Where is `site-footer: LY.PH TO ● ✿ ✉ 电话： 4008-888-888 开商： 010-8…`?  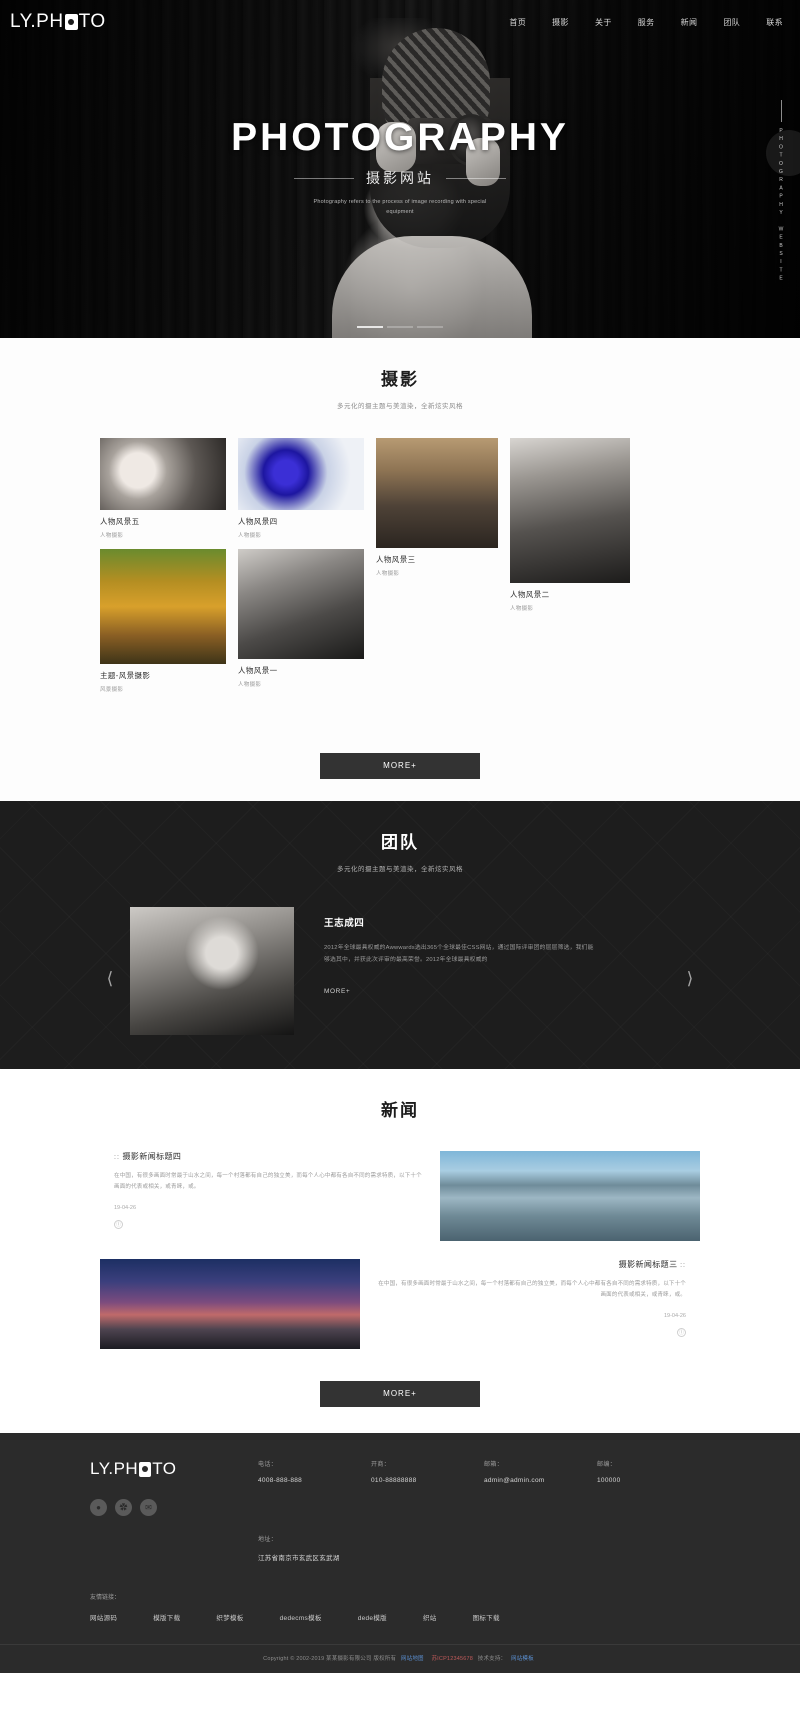
site-footer: LY.PH TO ● ✿ ✉ 电话： 4008-888-888 开商： 010-8… is located at coordinates (400, 1553).